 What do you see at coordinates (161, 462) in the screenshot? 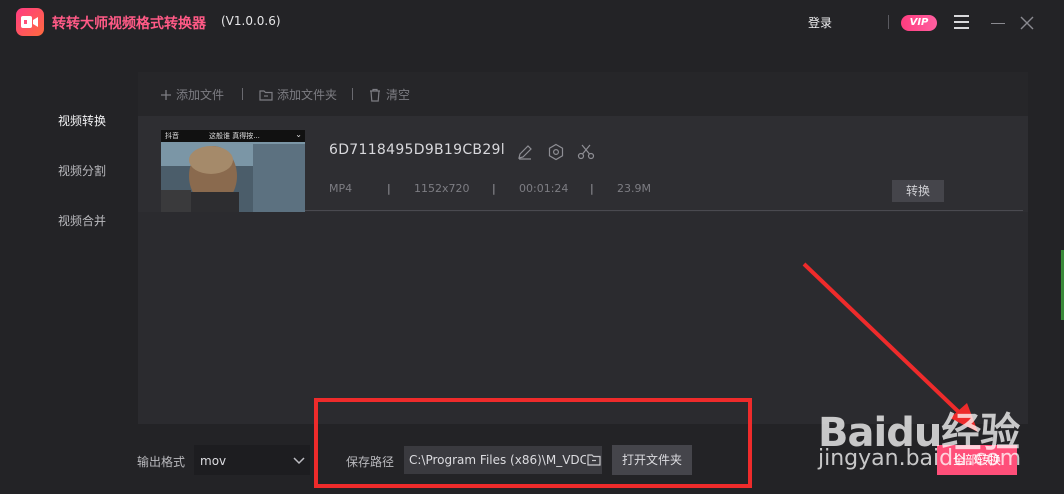
I see `output-format-label: 输出格式` at bounding box center [161, 462].